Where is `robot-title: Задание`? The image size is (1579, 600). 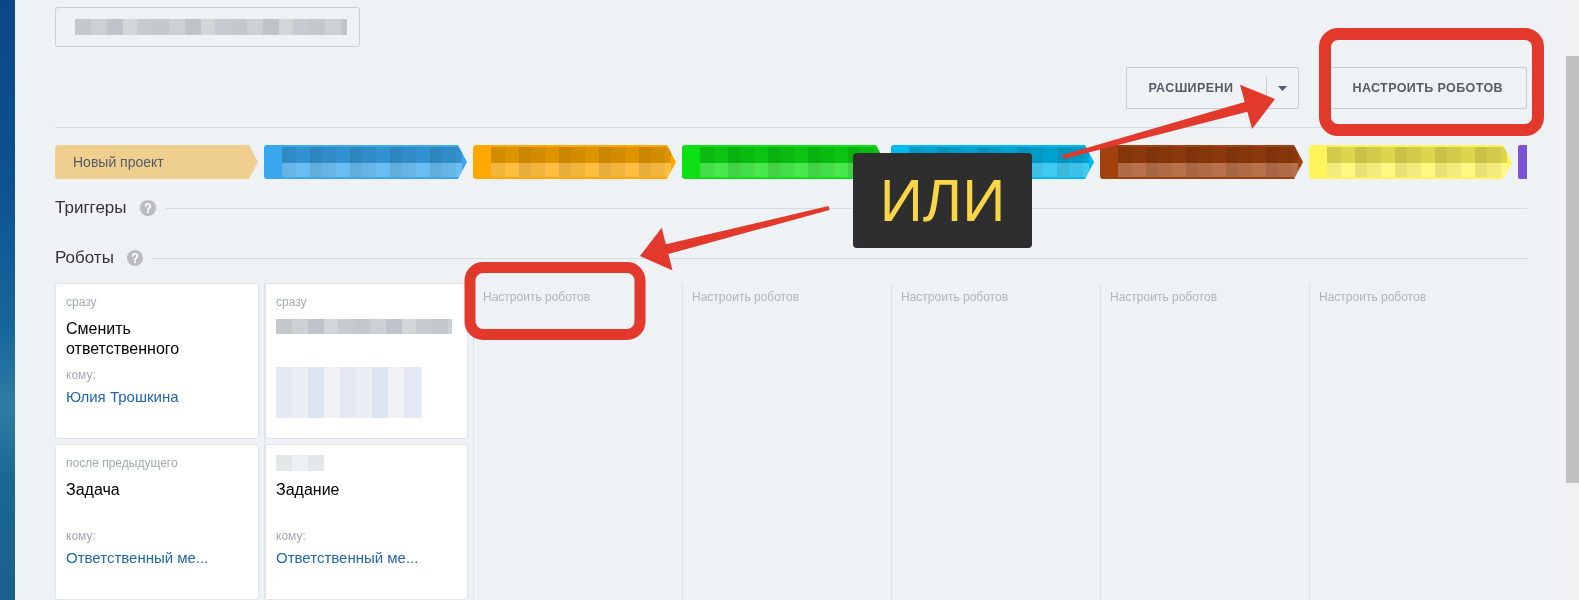 robot-title: Задание is located at coordinates (308, 490).